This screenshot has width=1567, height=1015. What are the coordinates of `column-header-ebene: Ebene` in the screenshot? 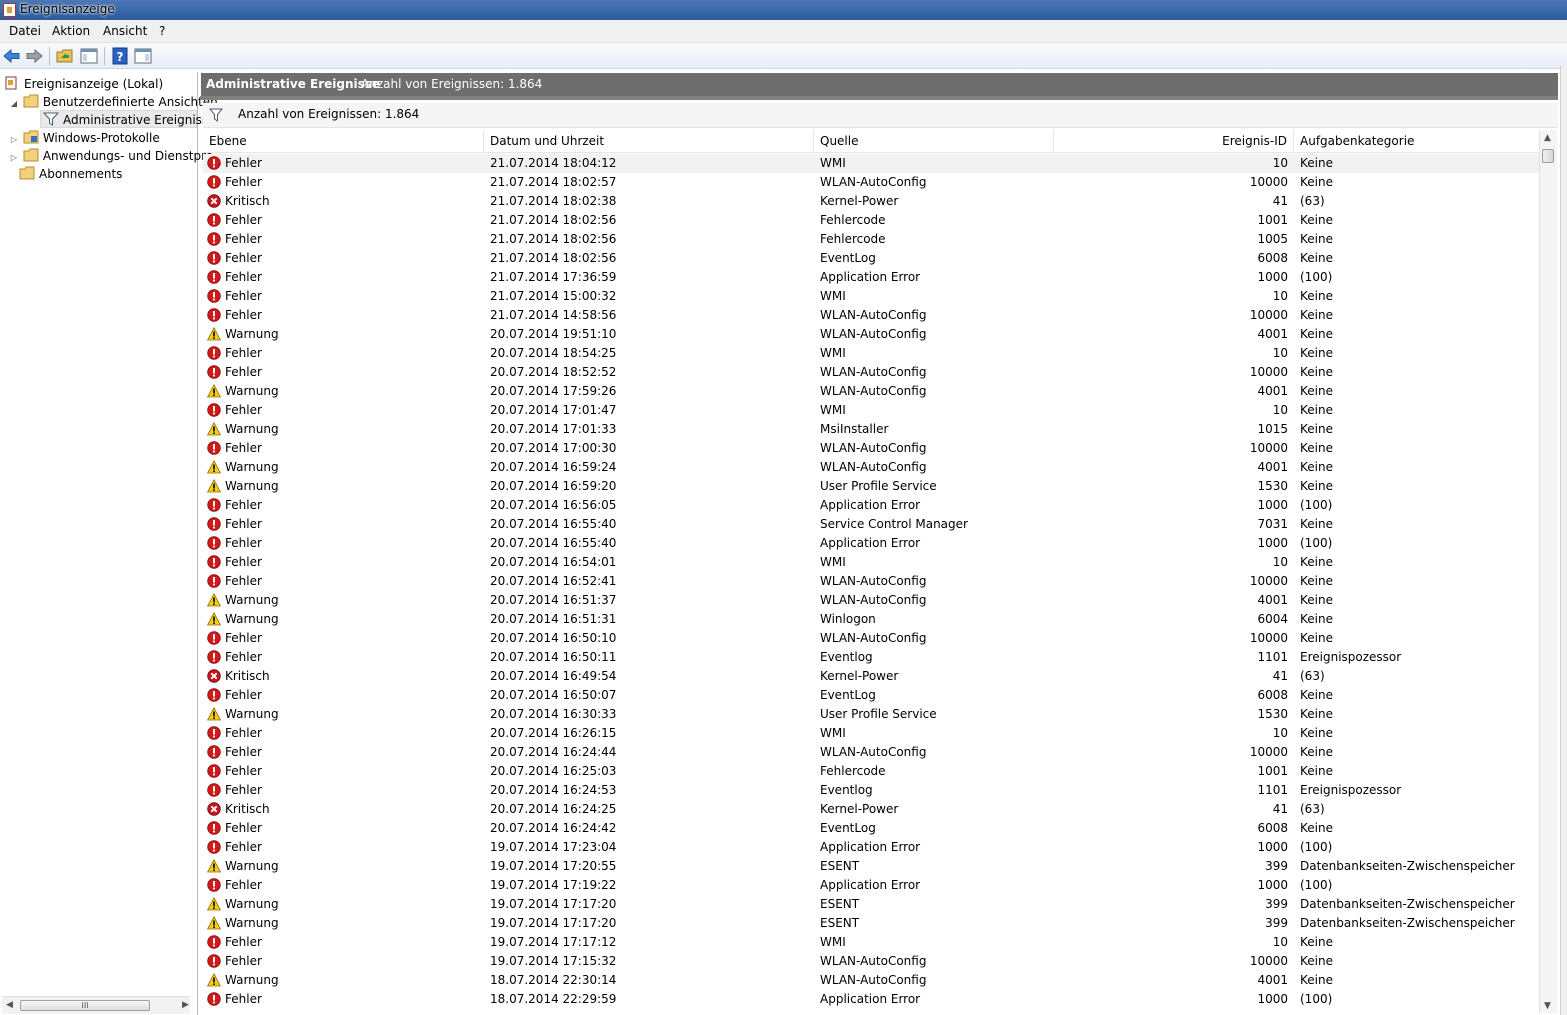 It's located at (343, 141).